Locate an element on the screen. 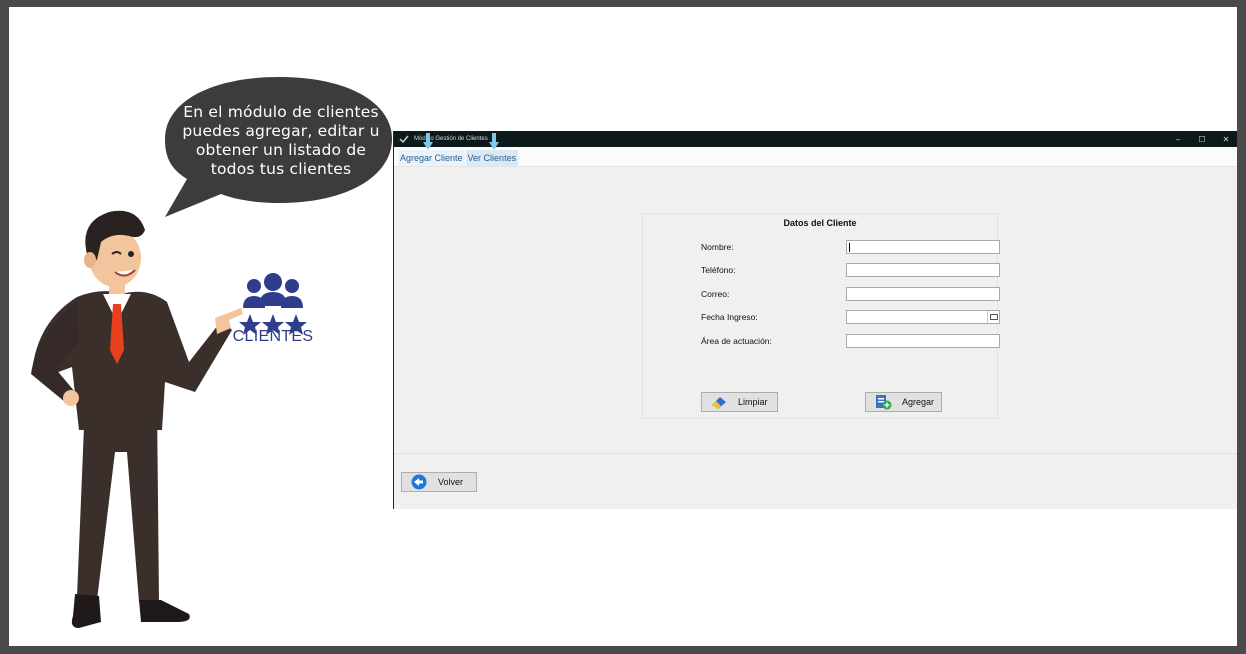  minimize-button: – is located at coordinates (1178, 139).